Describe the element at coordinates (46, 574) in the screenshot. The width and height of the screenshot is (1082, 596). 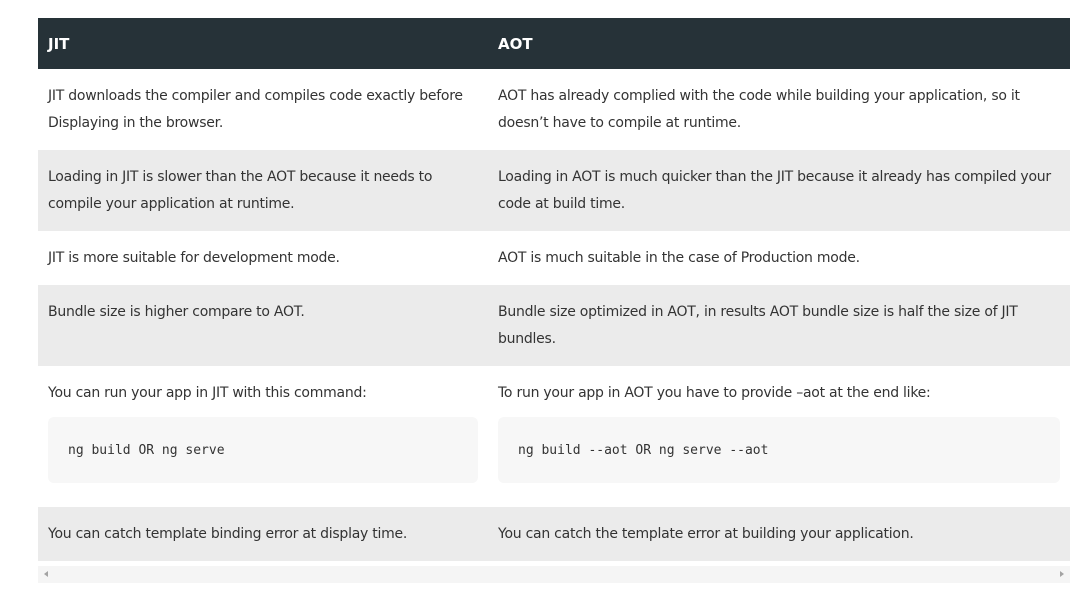
I see `scroll-left-arrow-icon` at that location.